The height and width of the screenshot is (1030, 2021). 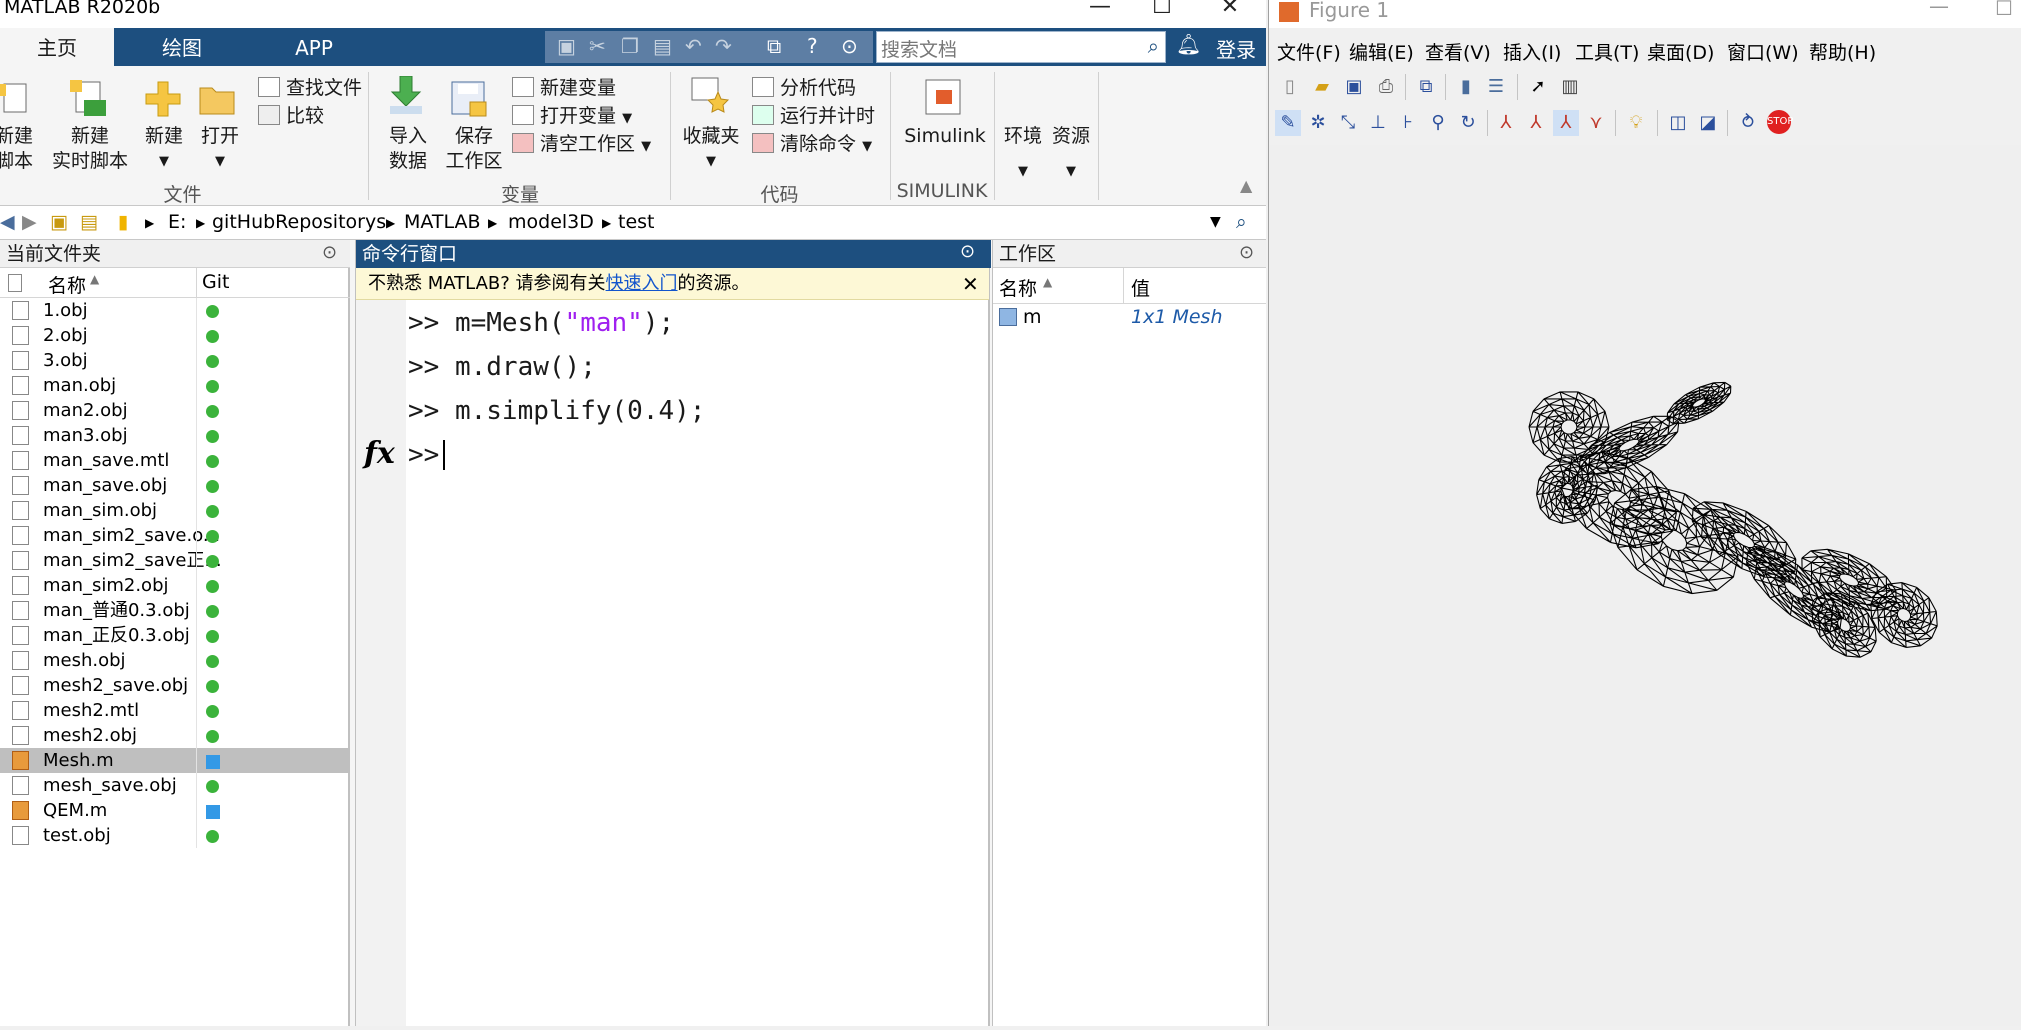 What do you see at coordinates (1153, 46) in the screenshot?
I see `search-icon: ⌕` at bounding box center [1153, 46].